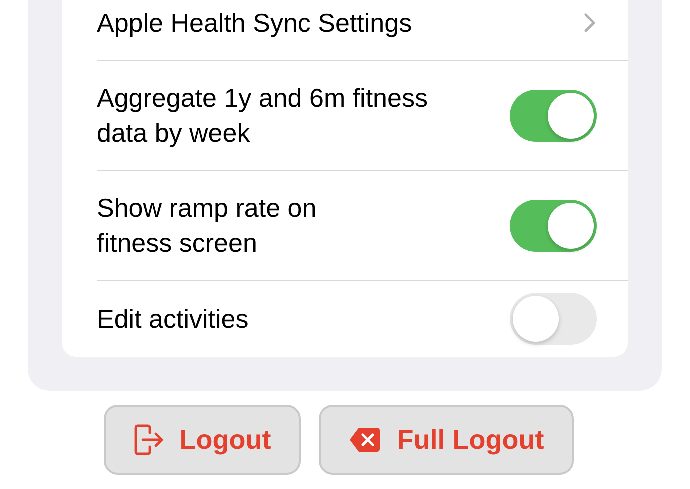 This screenshot has width=690, height=489. What do you see at coordinates (262, 116) in the screenshot?
I see `setting-label: Aggregate 1y and 6m fitness data by week` at bounding box center [262, 116].